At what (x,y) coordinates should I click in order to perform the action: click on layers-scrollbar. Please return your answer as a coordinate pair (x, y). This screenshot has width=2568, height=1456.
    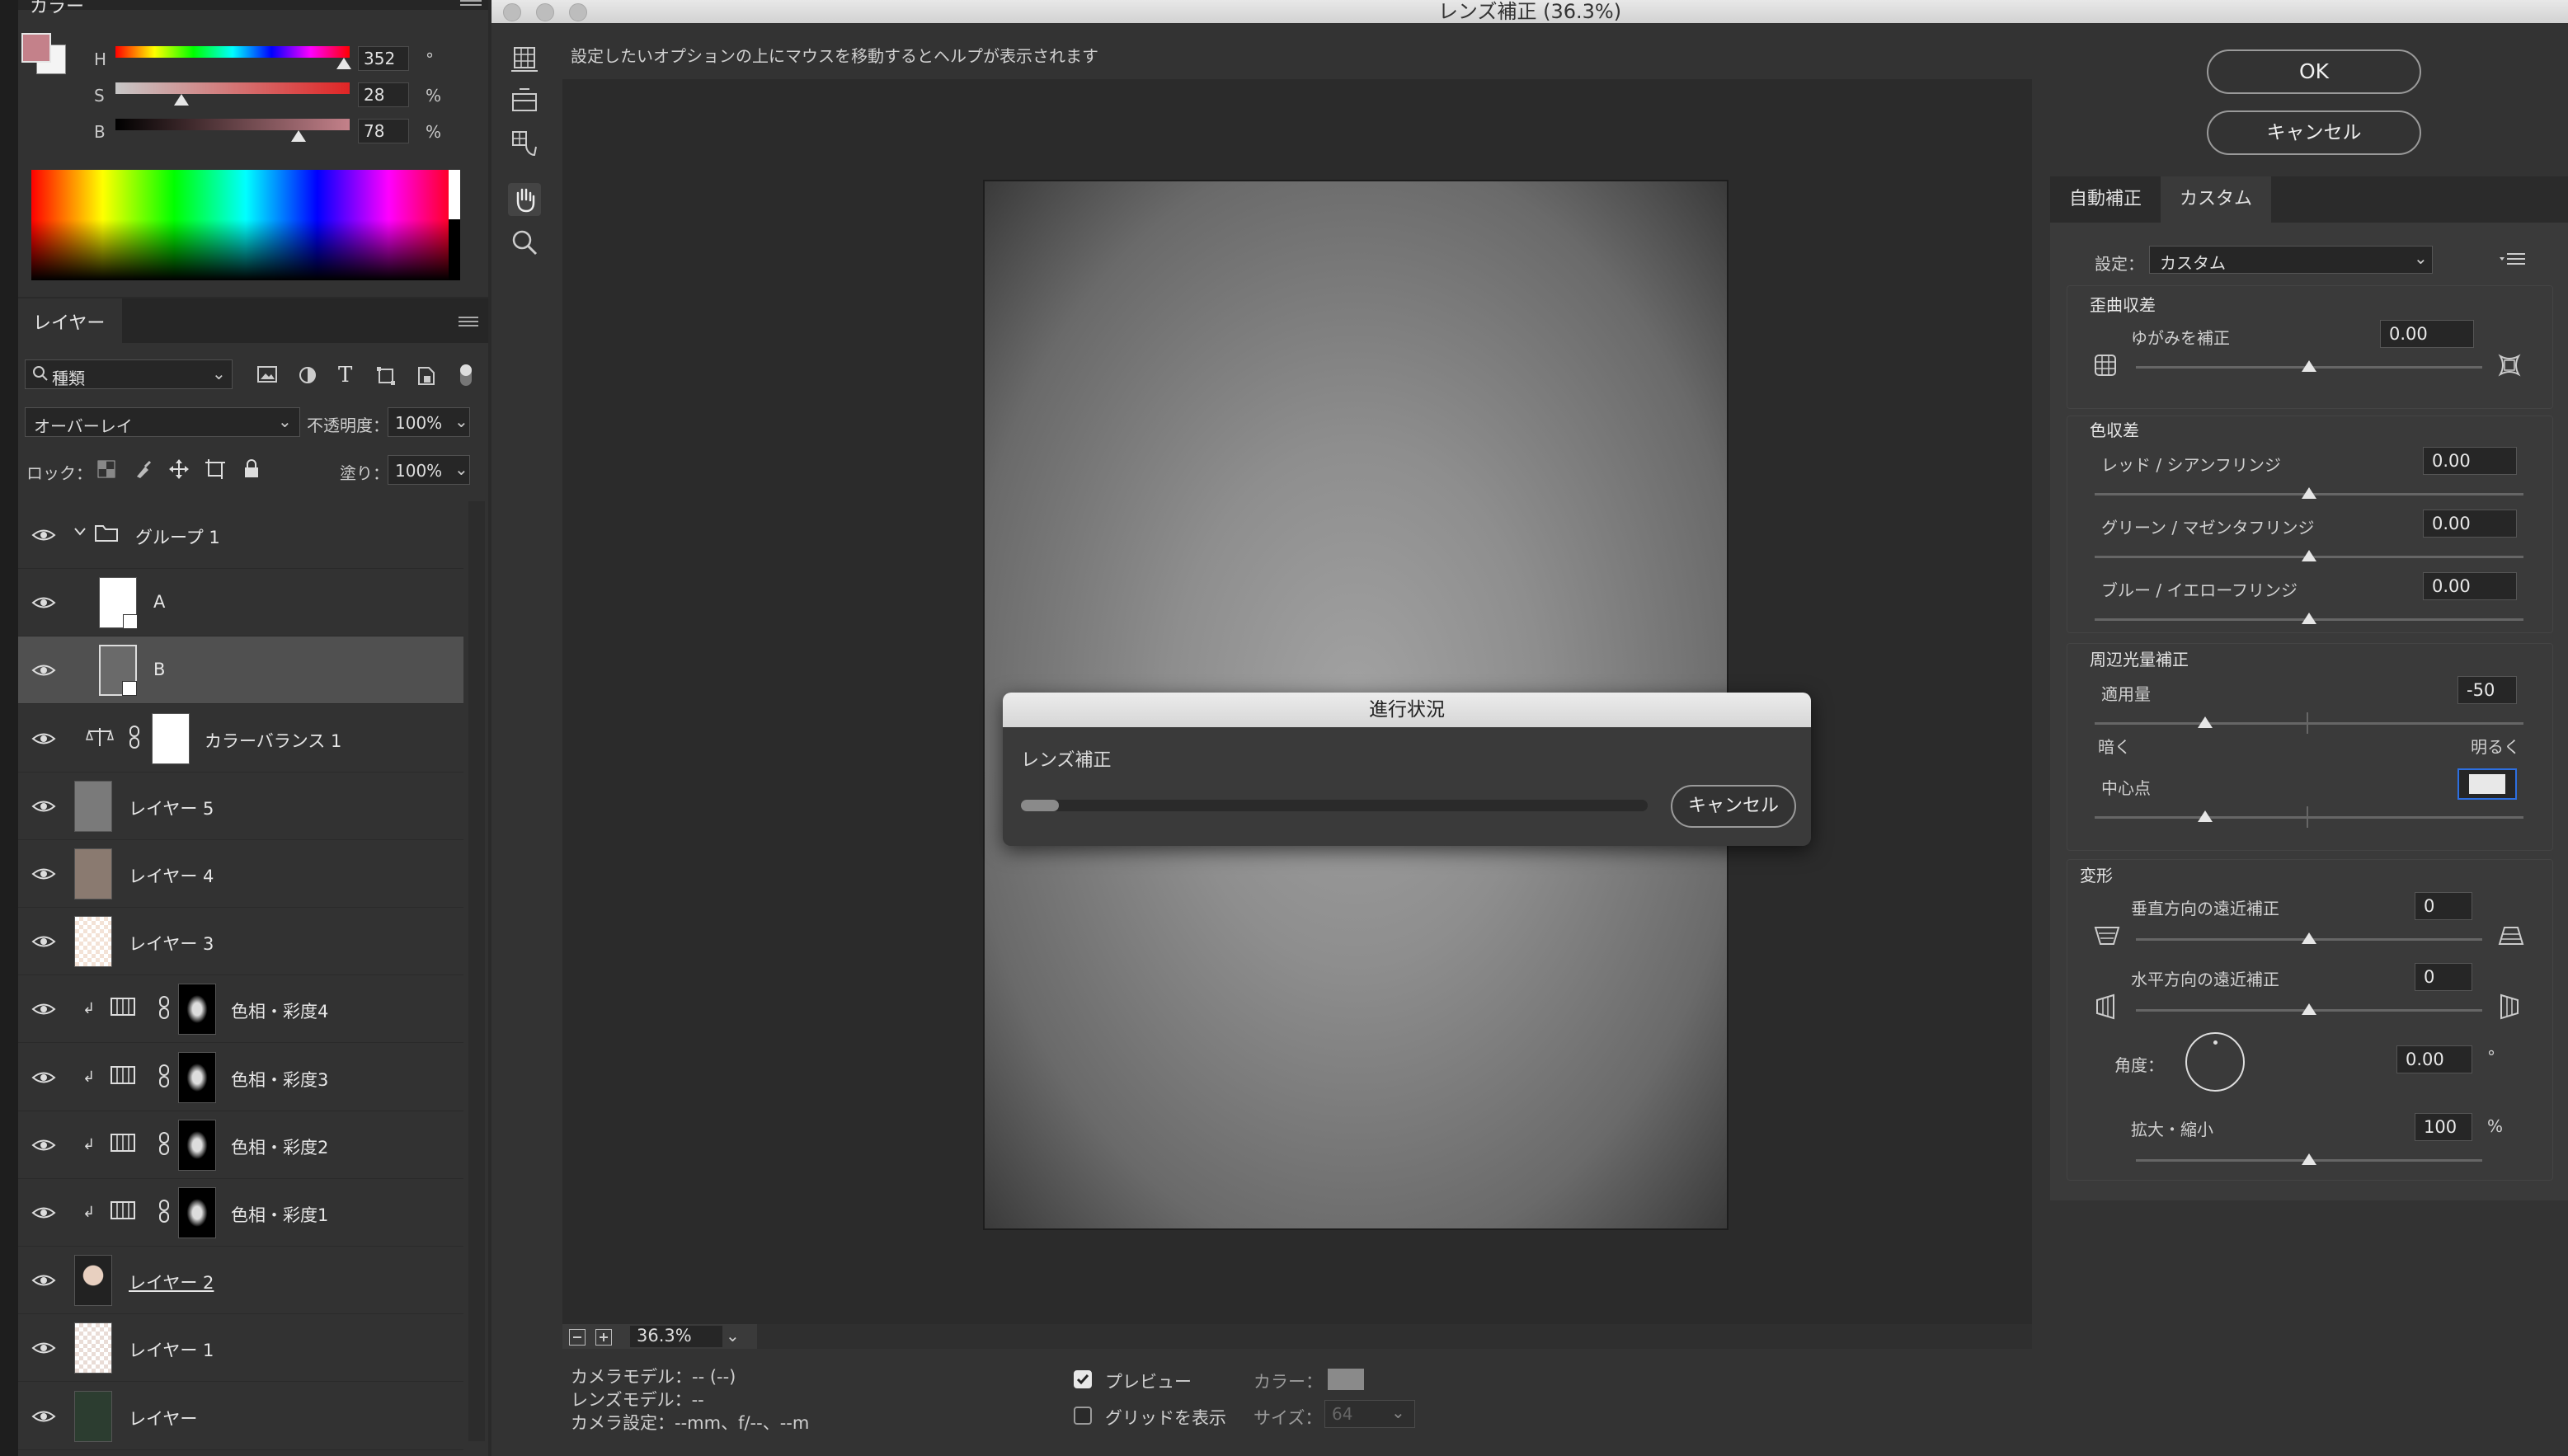
    Looking at the image, I should click on (476, 971).